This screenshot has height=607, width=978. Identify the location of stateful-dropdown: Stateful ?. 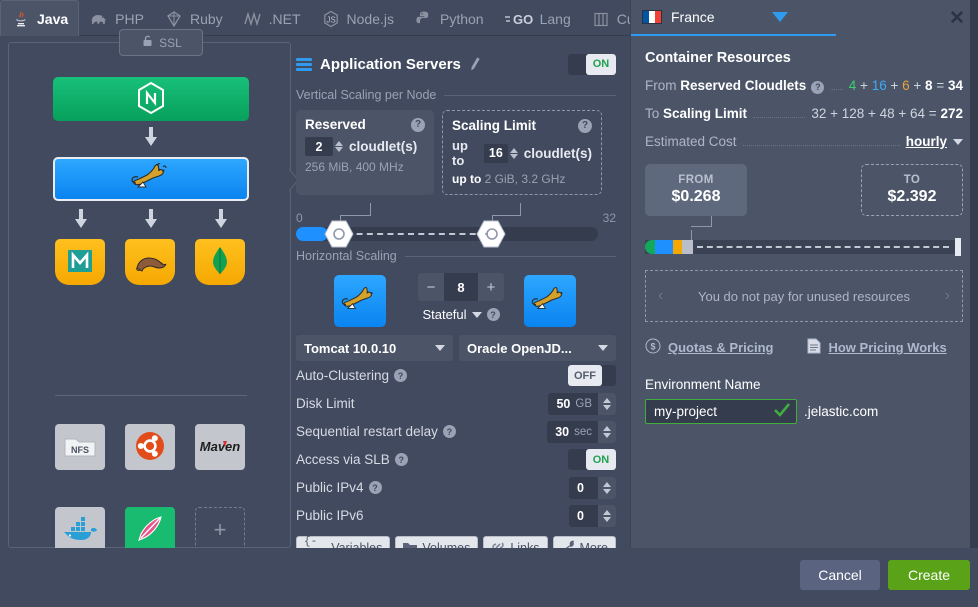
(461, 314).